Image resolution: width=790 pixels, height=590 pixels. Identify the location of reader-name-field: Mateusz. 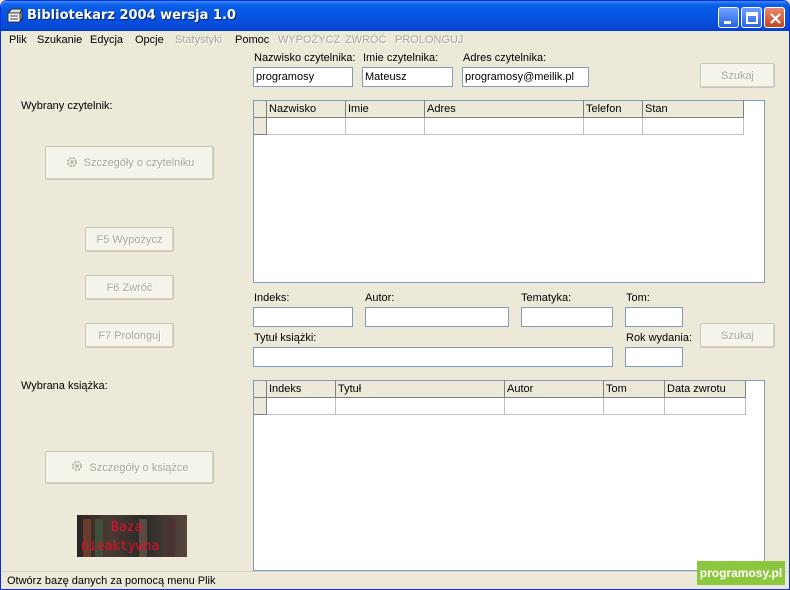
(407, 77).